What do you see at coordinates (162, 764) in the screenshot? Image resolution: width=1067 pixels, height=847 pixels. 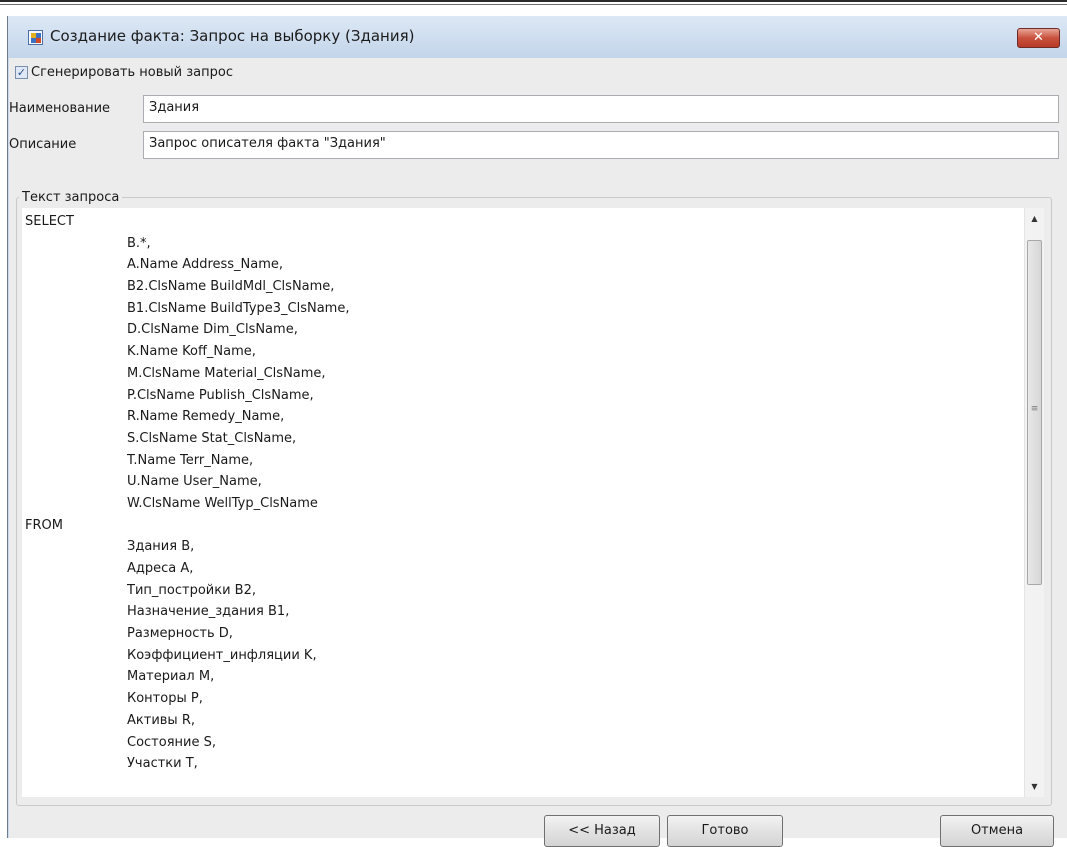 I see `query-line: Участки T,` at bounding box center [162, 764].